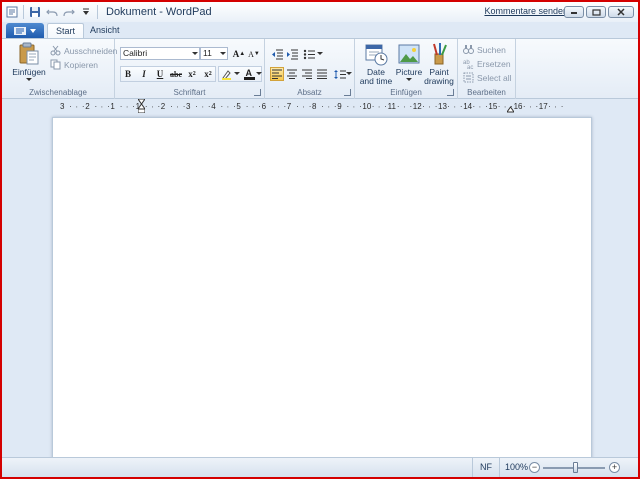 The height and width of the screenshot is (479, 640). I want to click on zoom-slider-thumb, so click(575, 467).